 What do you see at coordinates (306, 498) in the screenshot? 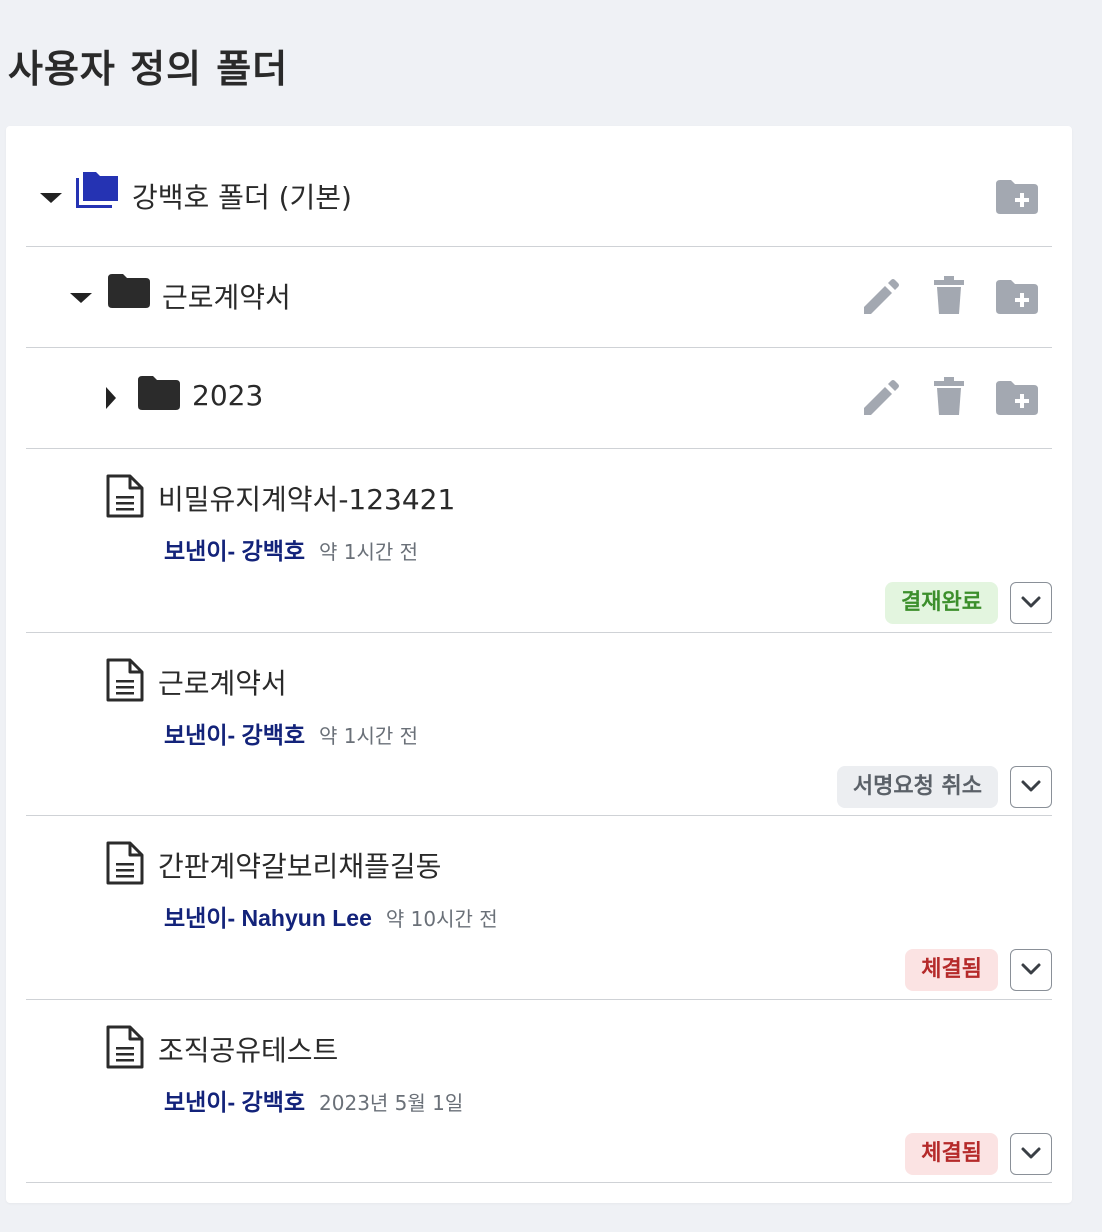
I see `document-title: 비밀유지계약서-123421` at bounding box center [306, 498].